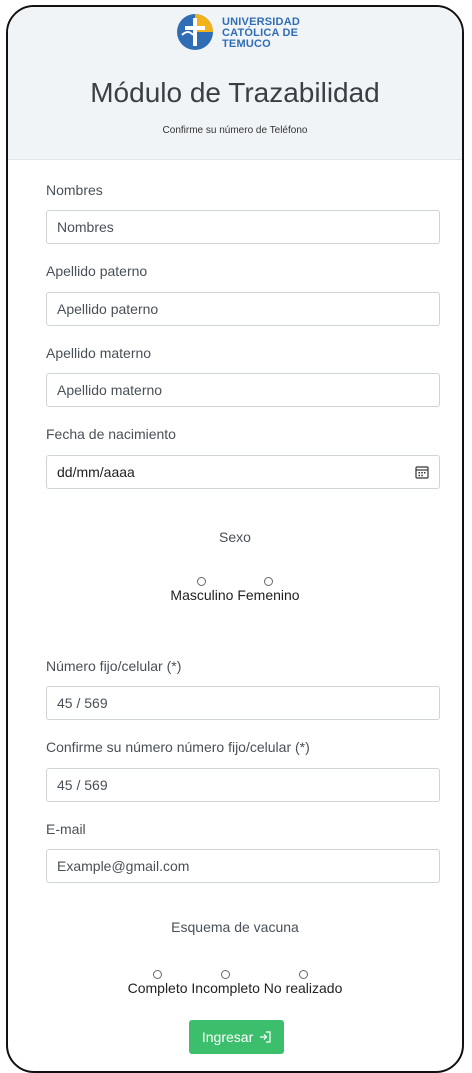 This screenshot has width=472, height=1073. What do you see at coordinates (195, 32) in the screenshot?
I see `university-logo-icon` at bounding box center [195, 32].